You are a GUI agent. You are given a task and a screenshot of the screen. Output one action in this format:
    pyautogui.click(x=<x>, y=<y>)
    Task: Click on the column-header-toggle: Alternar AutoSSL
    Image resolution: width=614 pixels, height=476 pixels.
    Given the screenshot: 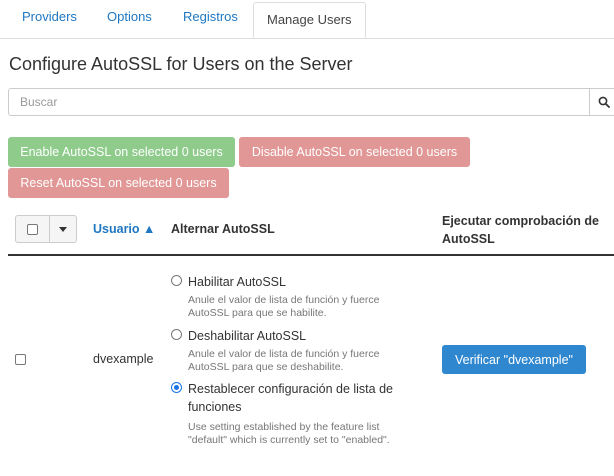 What is the action you would take?
    pyautogui.click(x=223, y=229)
    